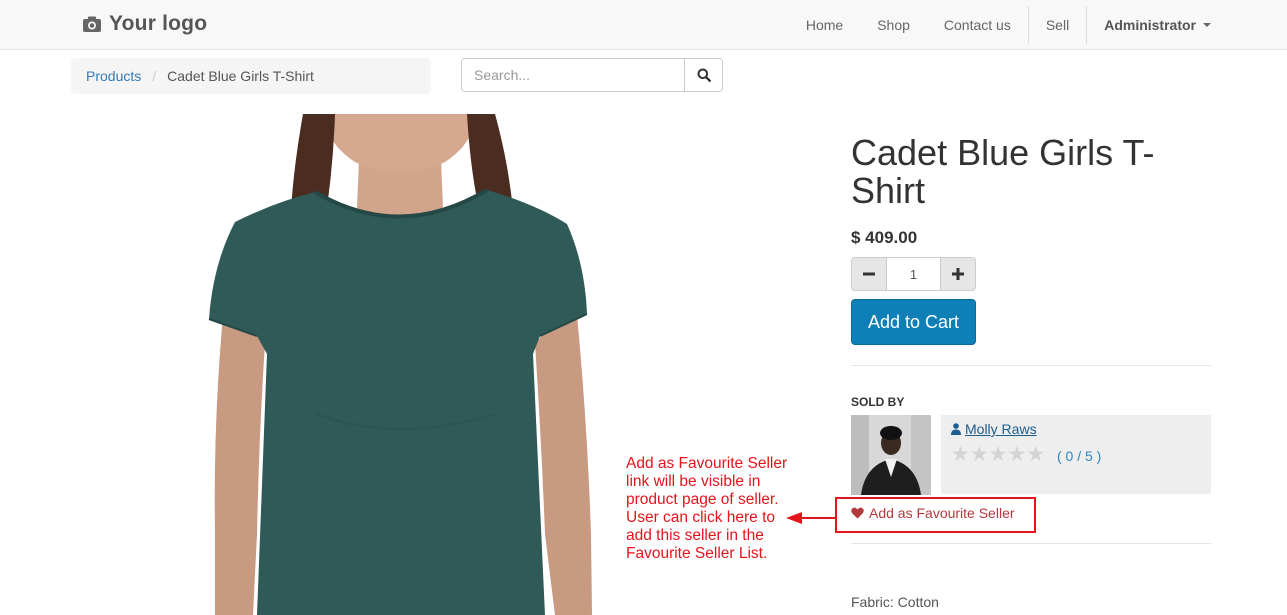 The width and height of the screenshot is (1287, 615). Describe the element at coordinates (977, 25) in the screenshot. I see `nav-contact: Contact us` at that location.